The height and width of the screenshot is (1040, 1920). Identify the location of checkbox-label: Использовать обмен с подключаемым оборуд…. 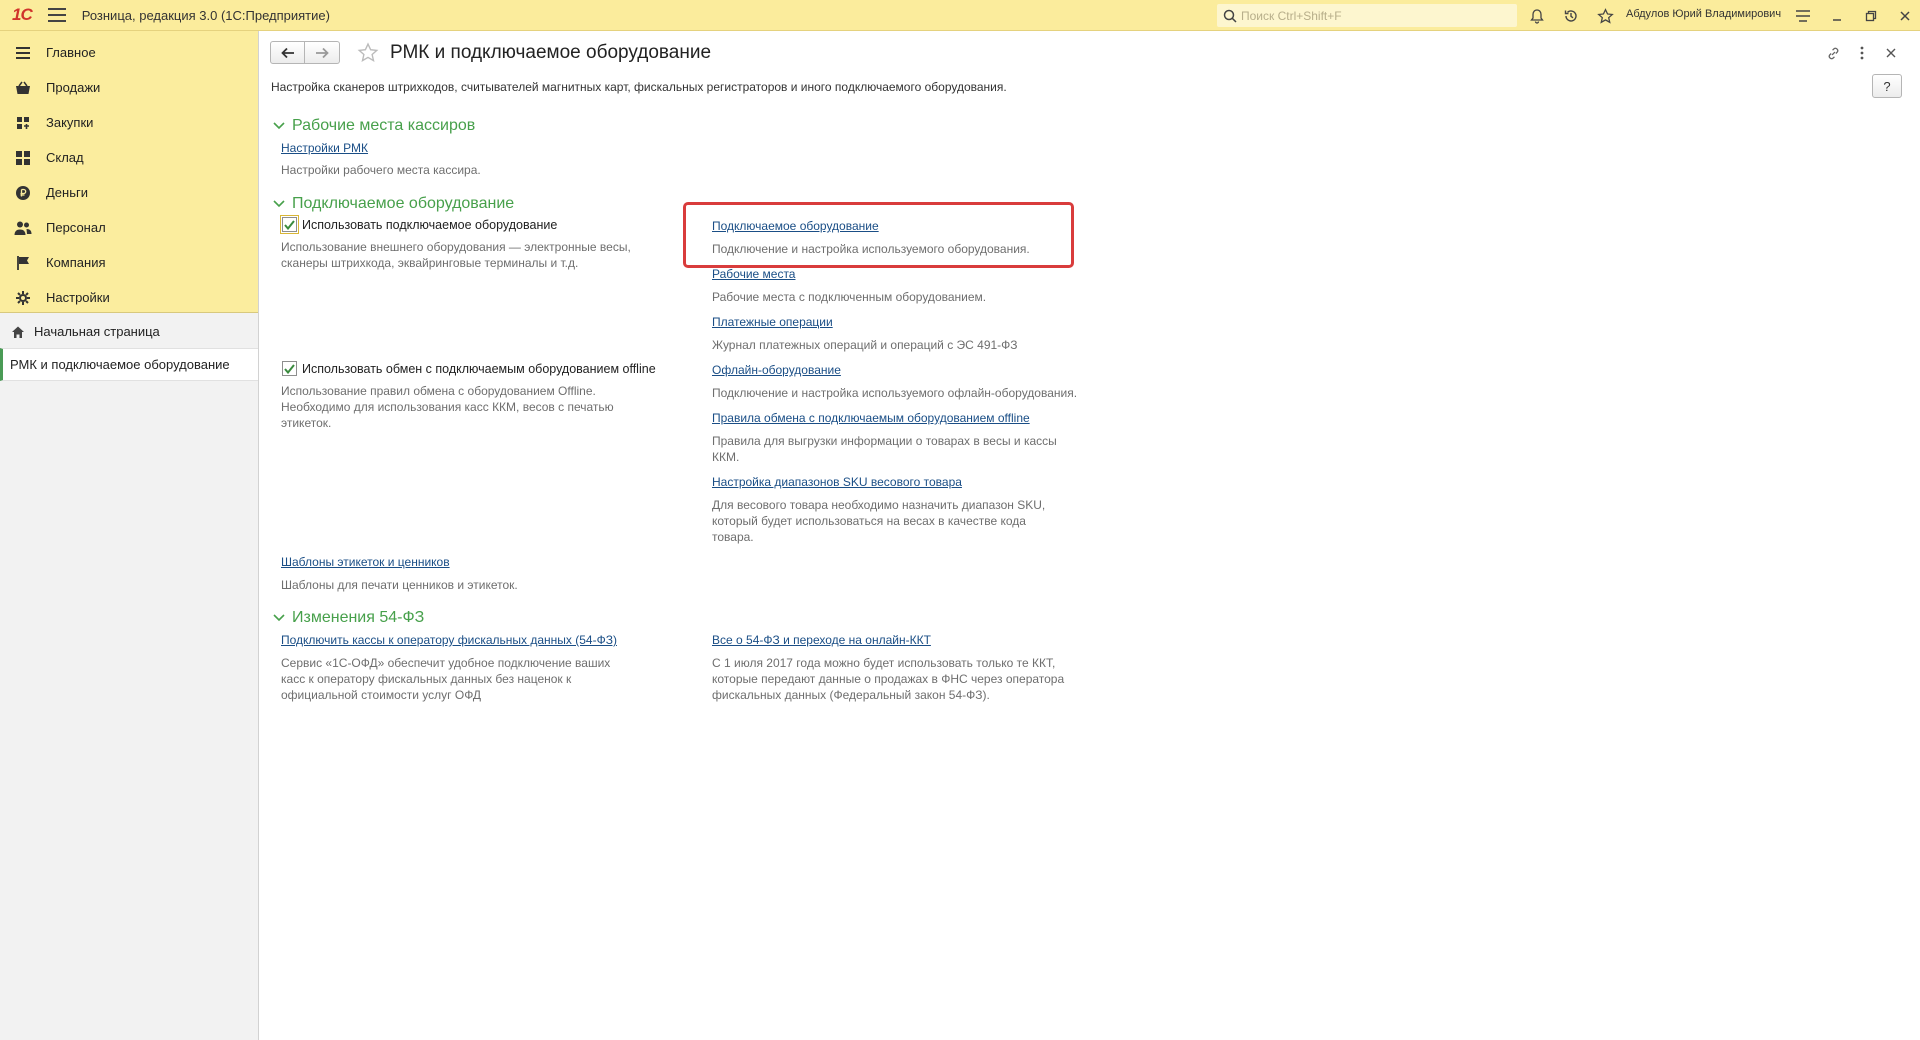
(479, 368).